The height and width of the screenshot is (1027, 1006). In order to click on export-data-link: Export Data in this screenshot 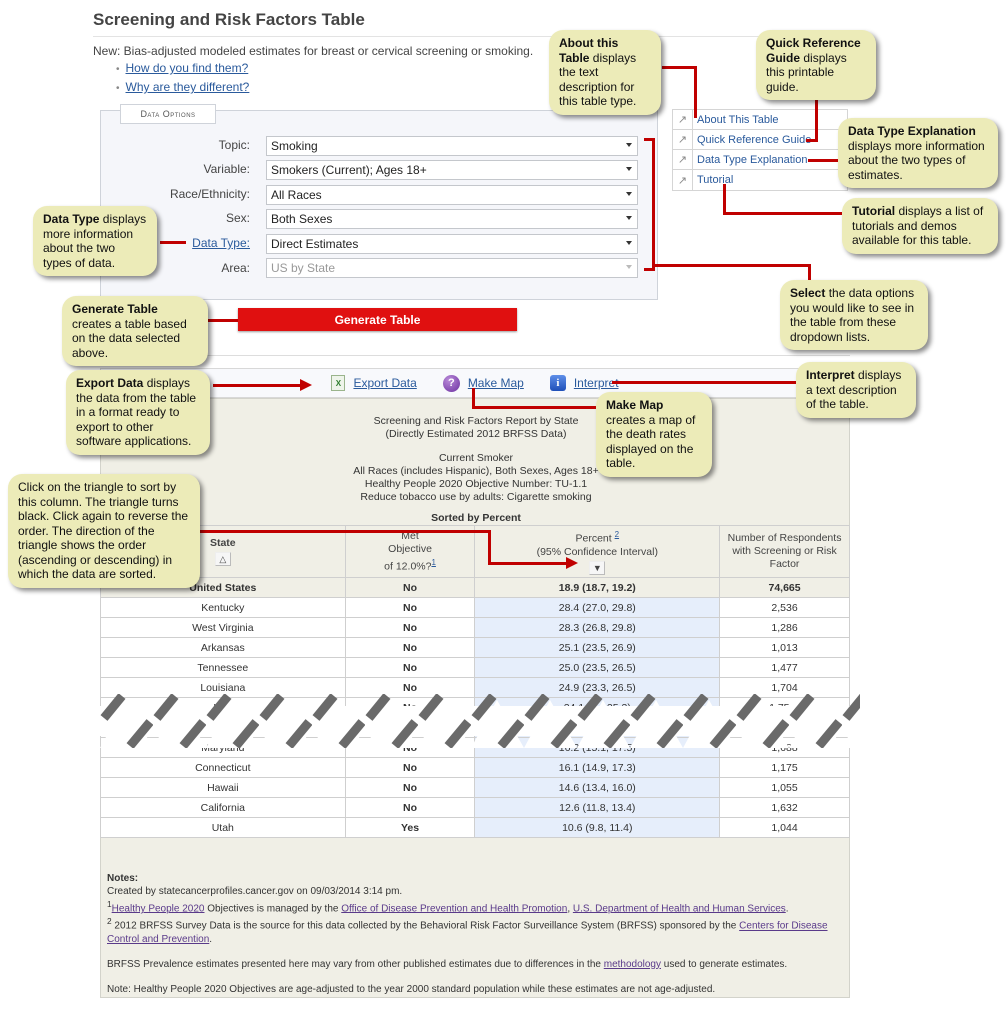, I will do `click(384, 383)`.